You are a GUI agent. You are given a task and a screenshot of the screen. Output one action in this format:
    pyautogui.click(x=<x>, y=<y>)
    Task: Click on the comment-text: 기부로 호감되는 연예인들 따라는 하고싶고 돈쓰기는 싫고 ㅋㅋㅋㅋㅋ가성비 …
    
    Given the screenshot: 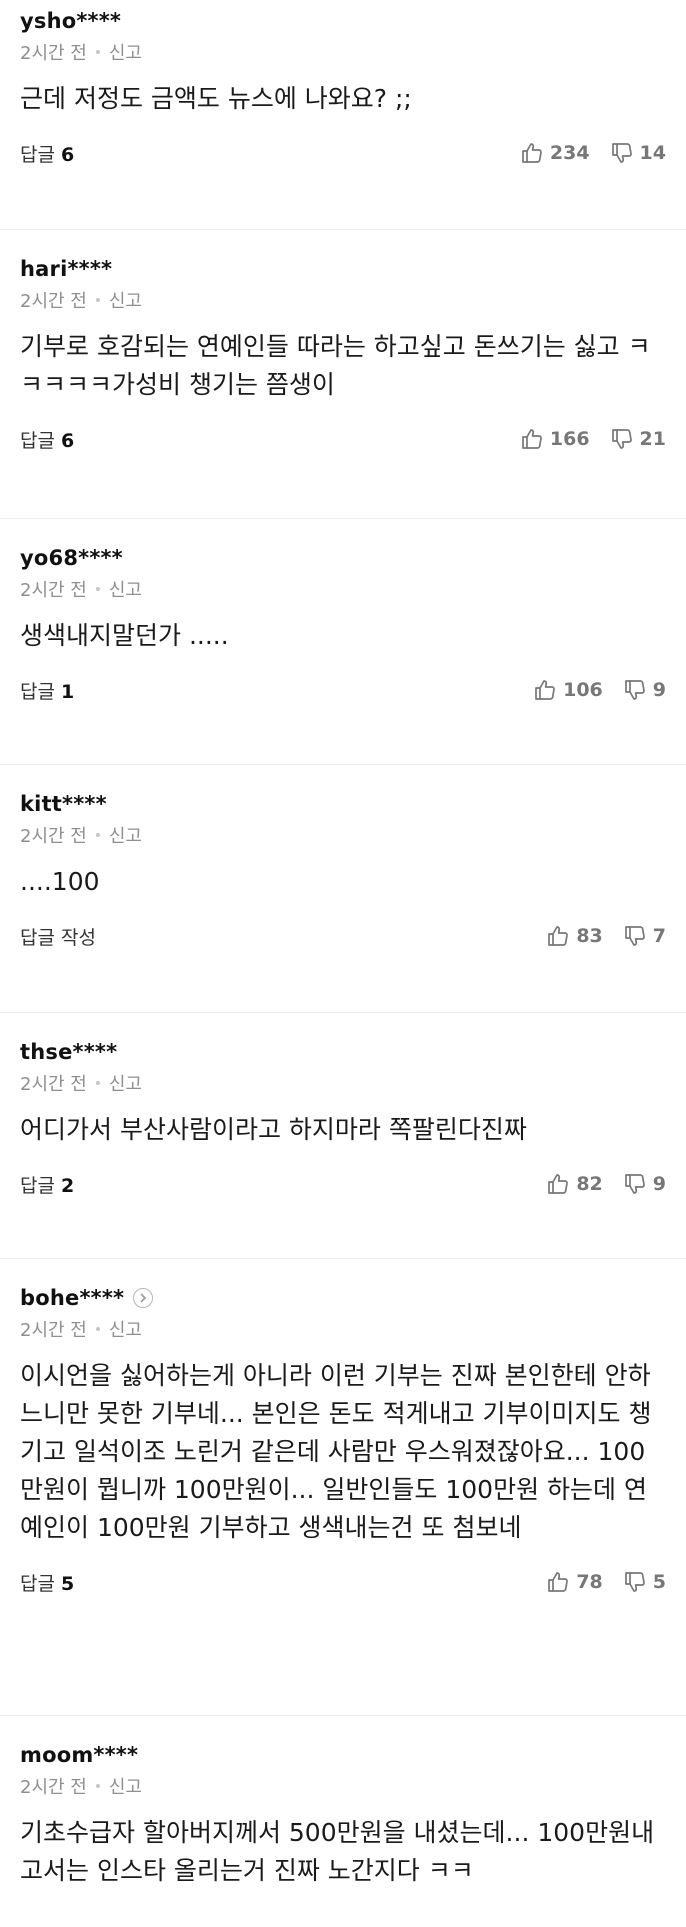 What is the action you would take?
    pyautogui.click(x=335, y=365)
    